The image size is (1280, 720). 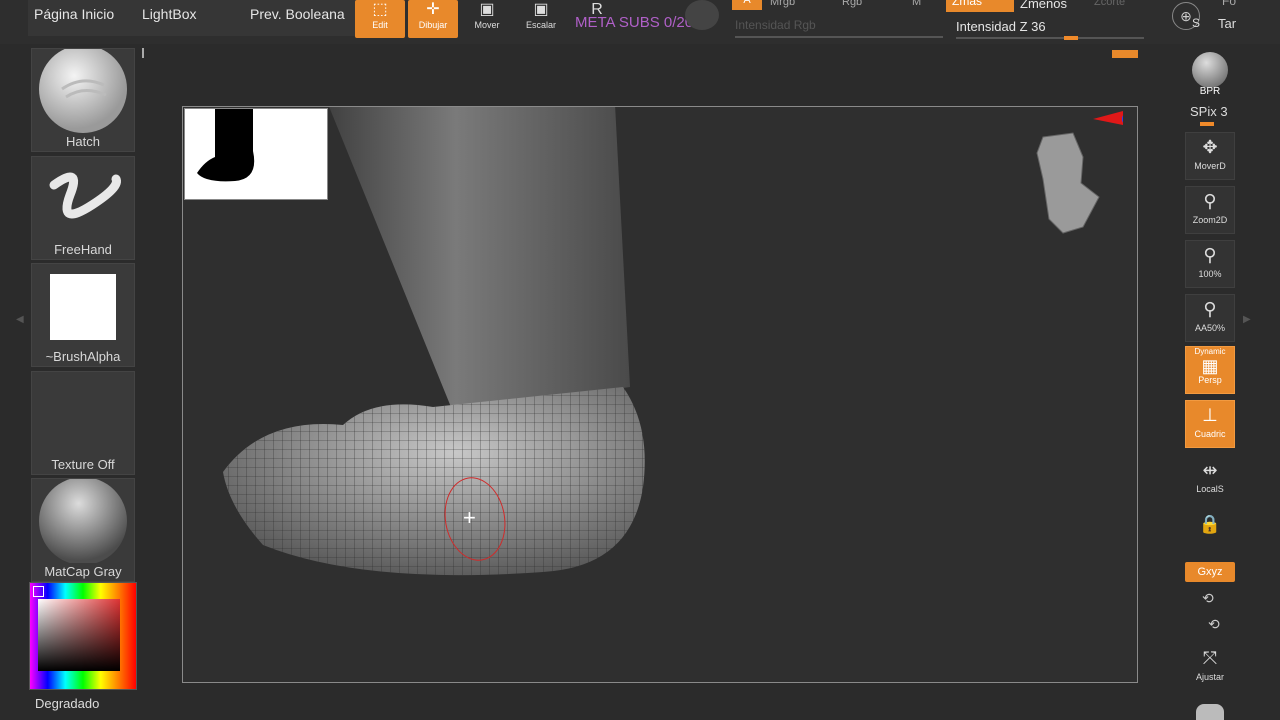 I want to click on rotate-y-icon: ⟲, so click(x=1208, y=598).